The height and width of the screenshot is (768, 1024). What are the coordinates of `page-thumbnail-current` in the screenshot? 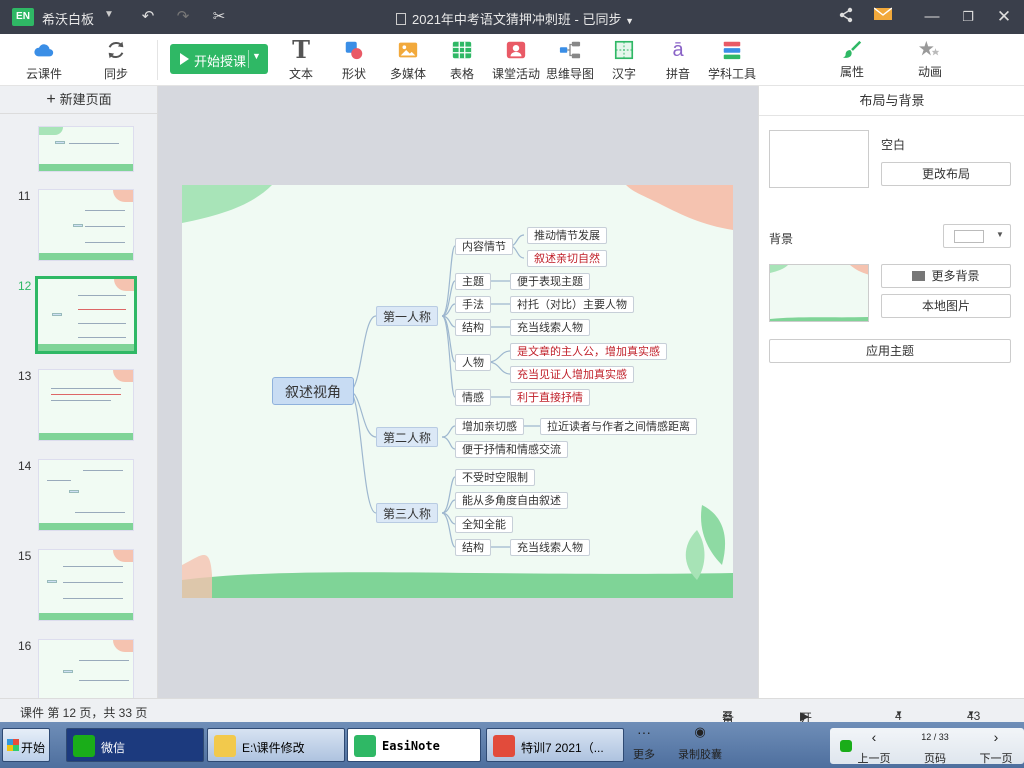 It's located at (86, 315).